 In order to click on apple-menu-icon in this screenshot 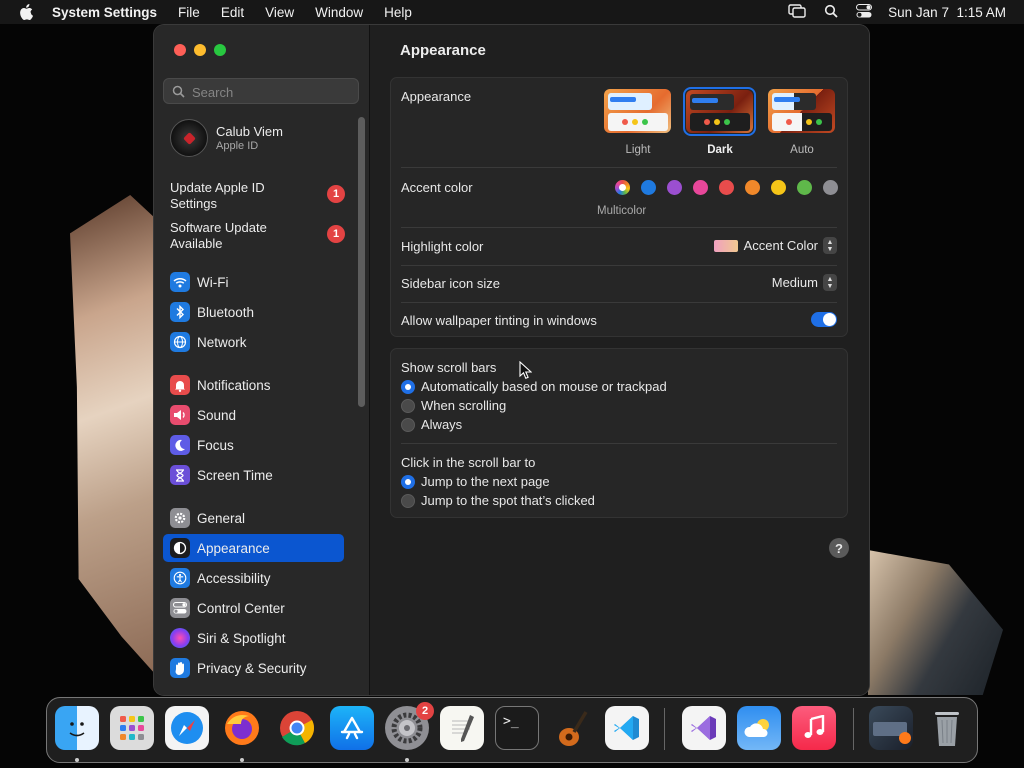, I will do `click(26, 12)`.